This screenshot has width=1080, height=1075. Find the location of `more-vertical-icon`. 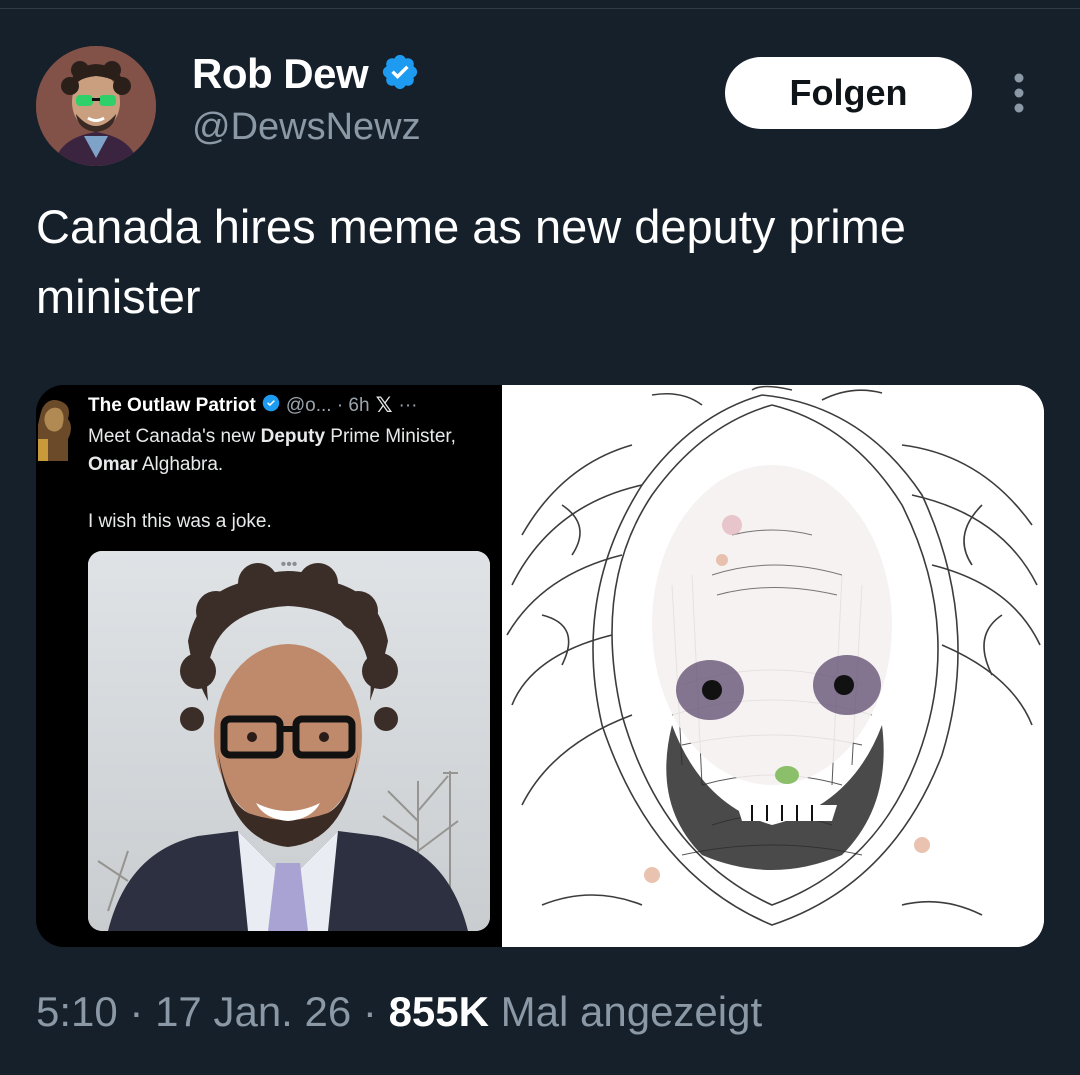

more-vertical-icon is located at coordinates (1019, 93).